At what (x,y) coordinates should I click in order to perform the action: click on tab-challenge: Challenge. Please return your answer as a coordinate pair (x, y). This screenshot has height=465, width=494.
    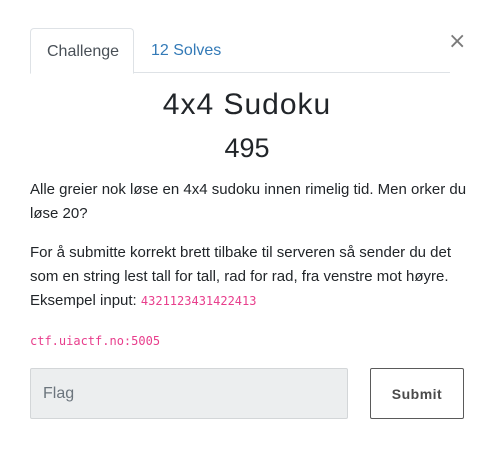
    Looking at the image, I should click on (82, 51).